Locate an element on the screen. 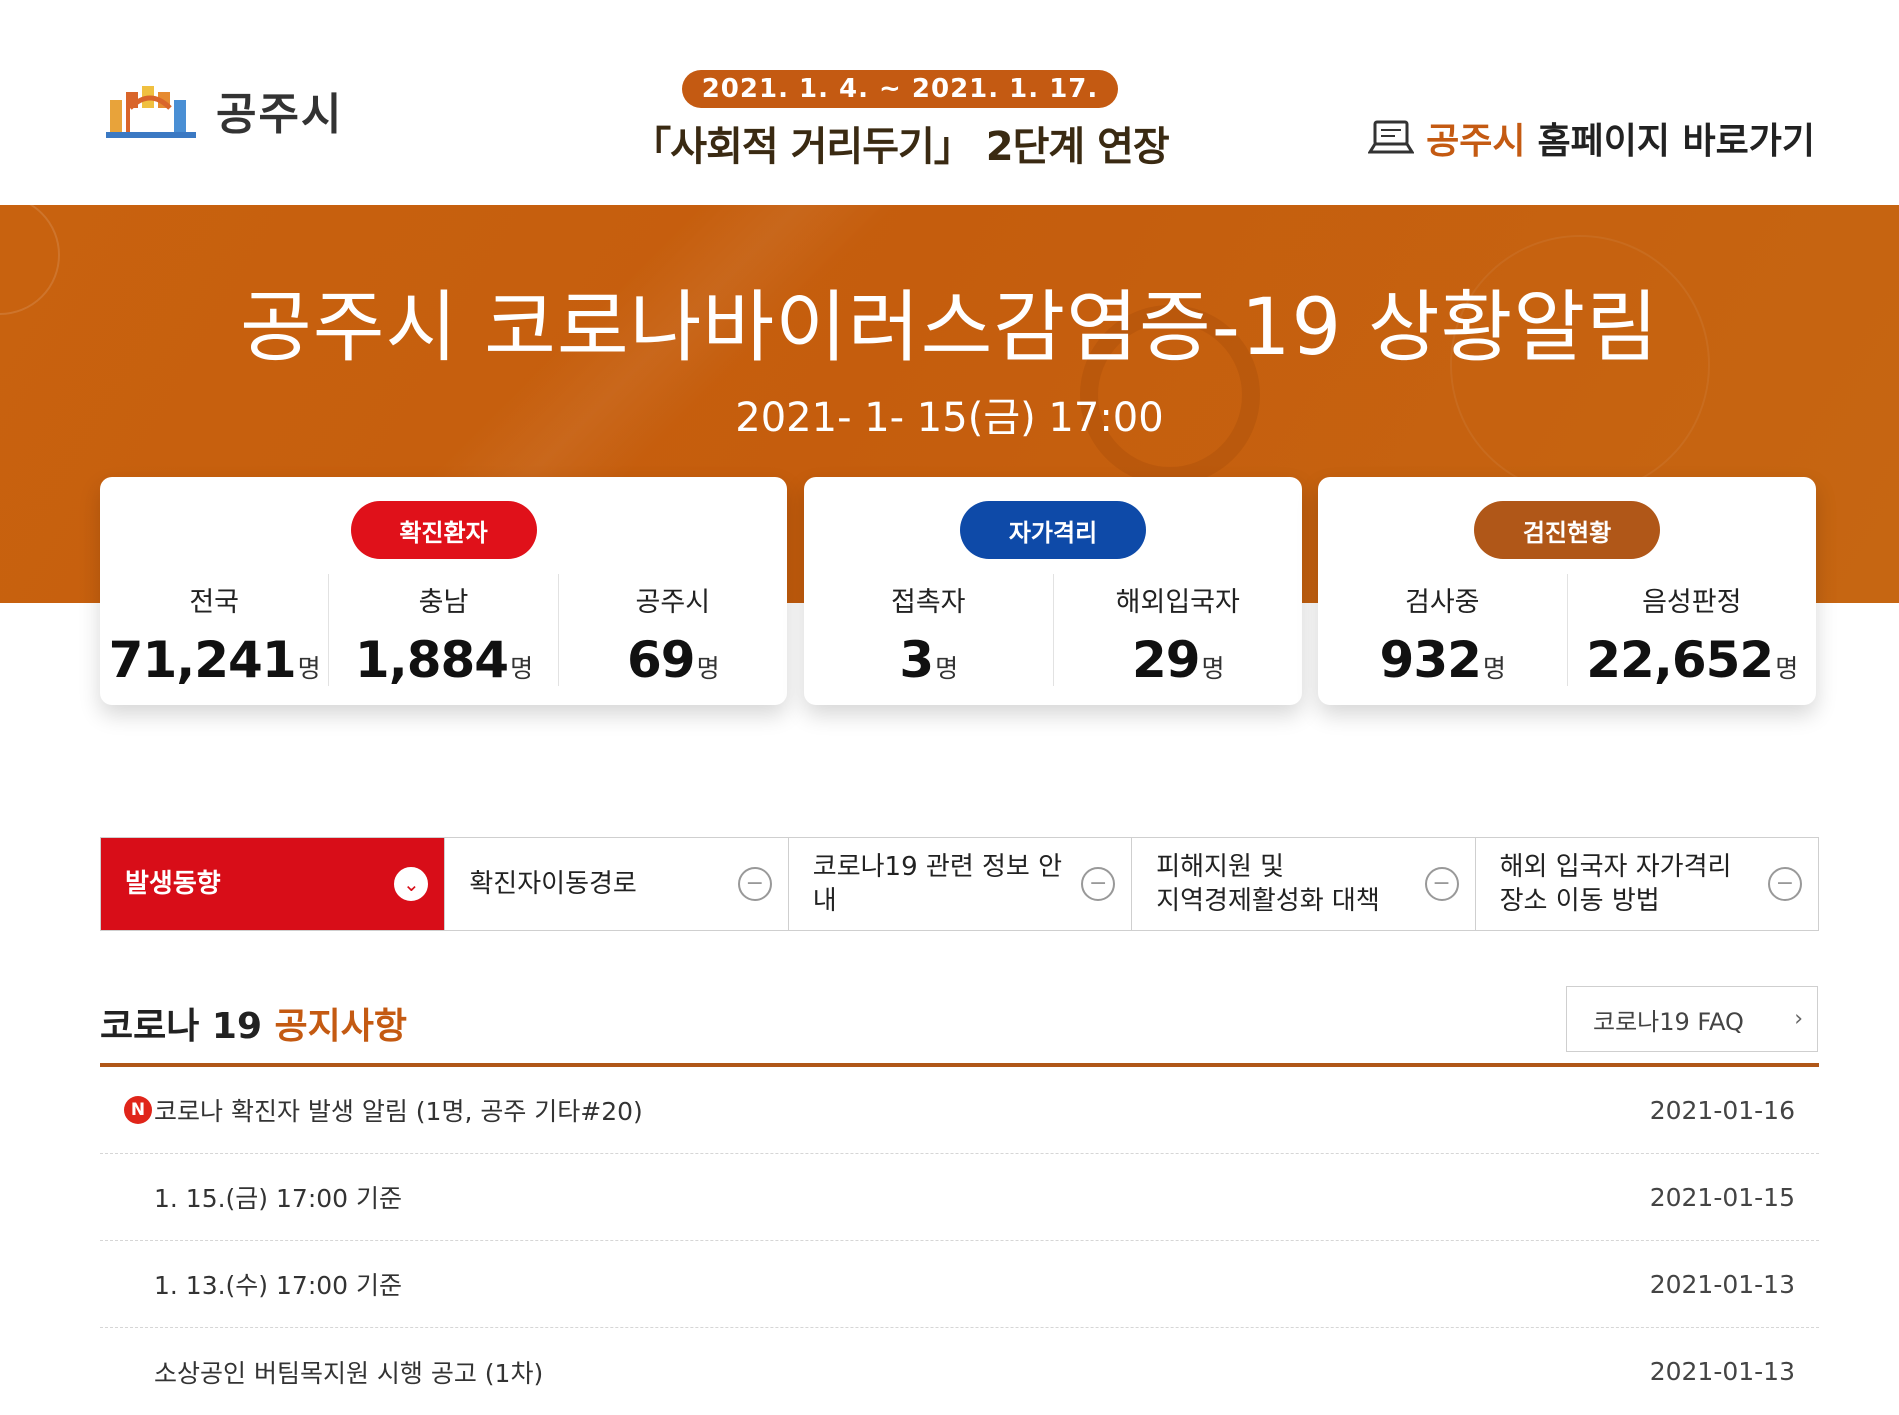  notice-row: 소상공인 버팀목지원 시행 공고 (1차) 2021-01-13 is located at coordinates (959, 1371).